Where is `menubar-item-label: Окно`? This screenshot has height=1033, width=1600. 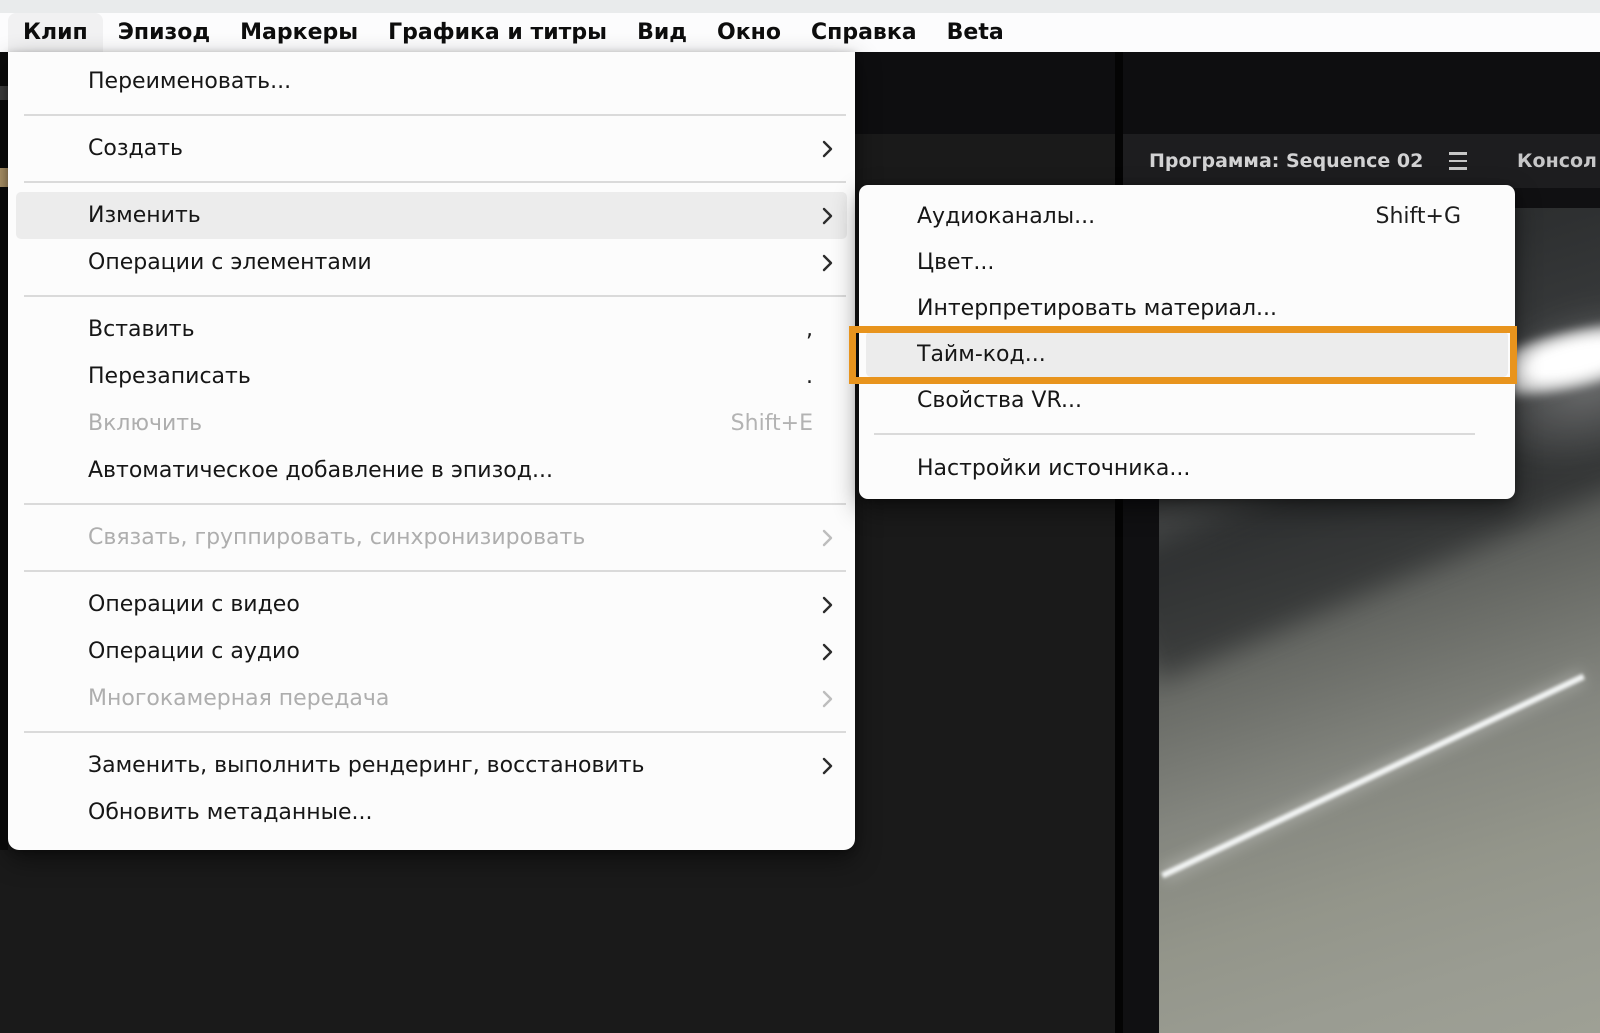 menubar-item-label: Окно is located at coordinates (749, 32).